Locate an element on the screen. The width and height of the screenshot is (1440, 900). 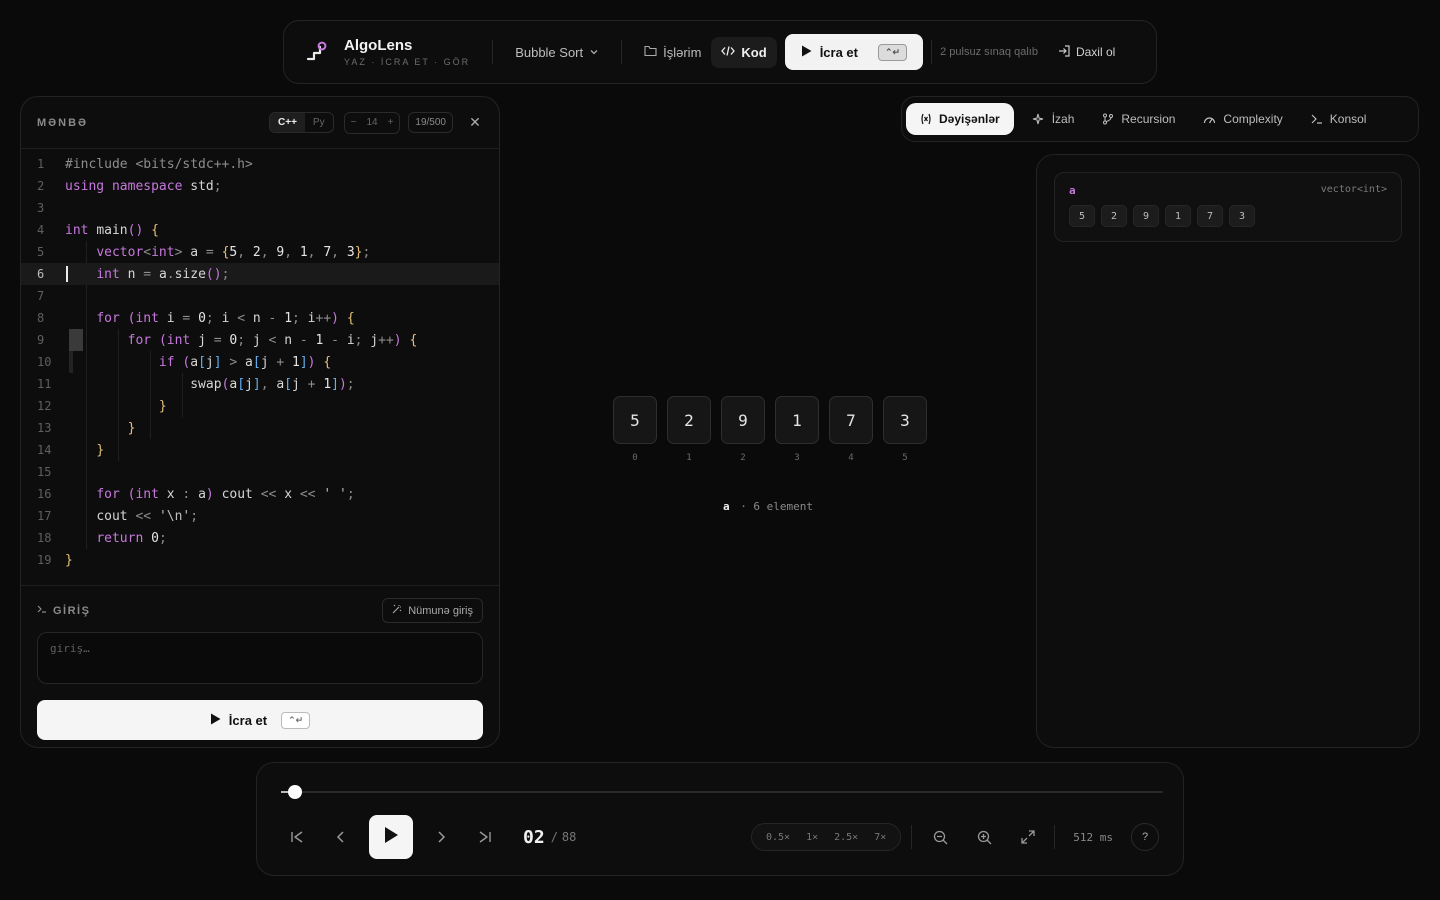
code-text: int main() { is located at coordinates (112, 230).